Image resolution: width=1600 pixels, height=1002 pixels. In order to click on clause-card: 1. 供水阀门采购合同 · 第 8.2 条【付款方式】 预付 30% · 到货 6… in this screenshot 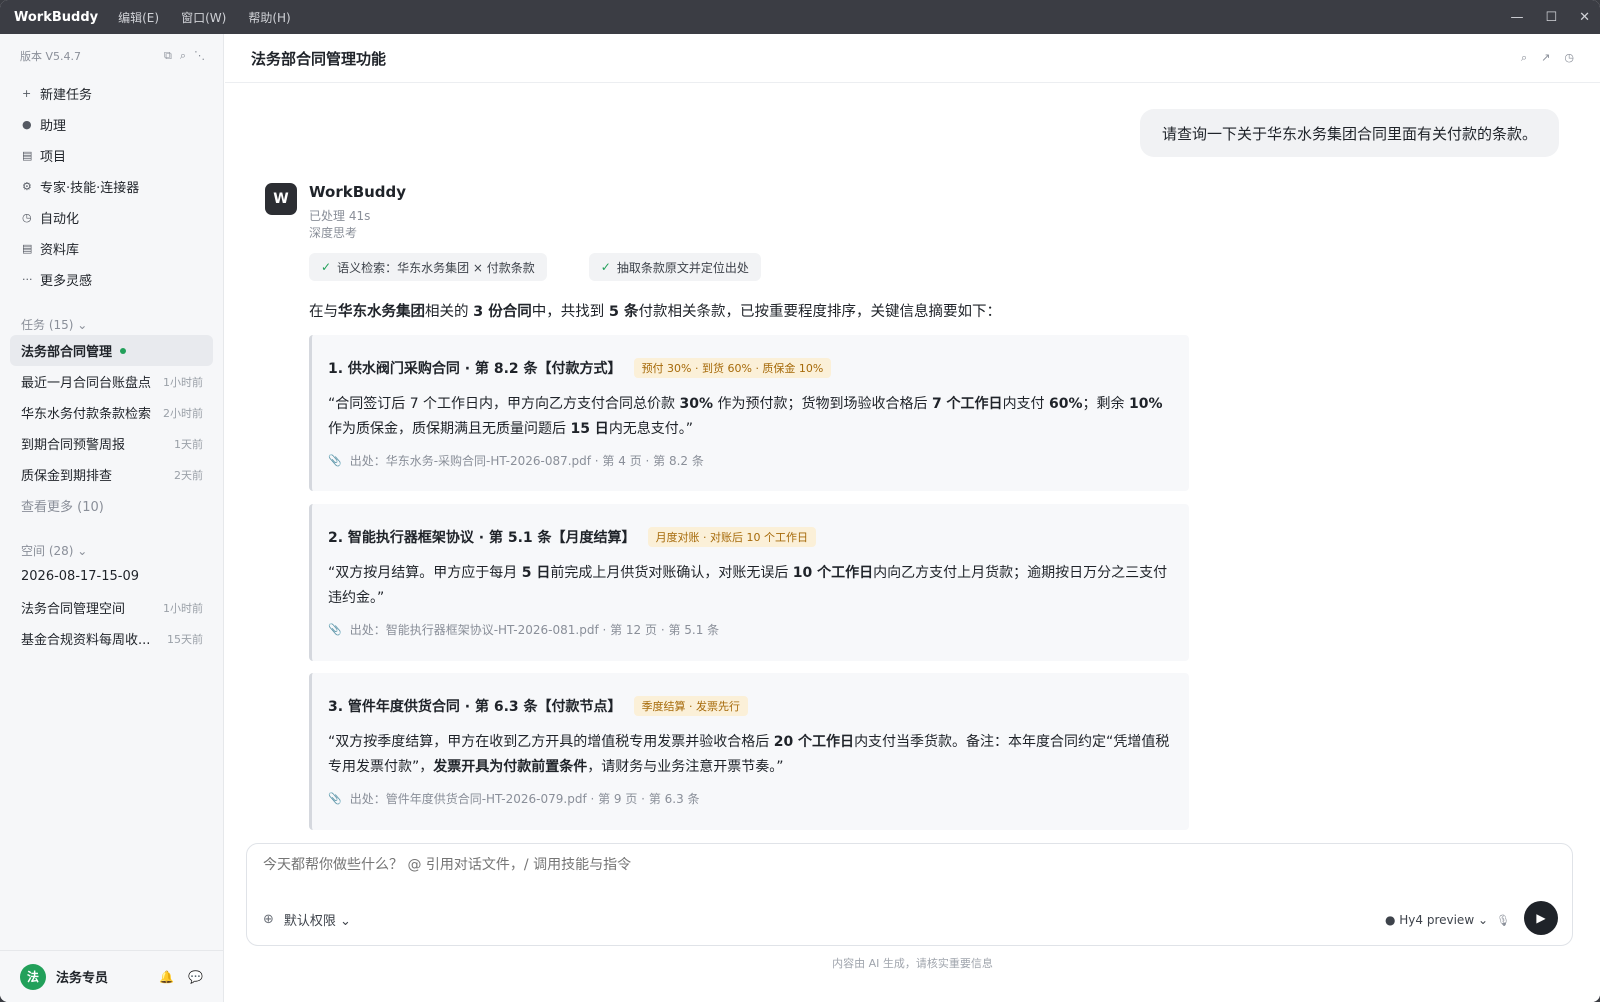, I will do `click(749, 413)`.